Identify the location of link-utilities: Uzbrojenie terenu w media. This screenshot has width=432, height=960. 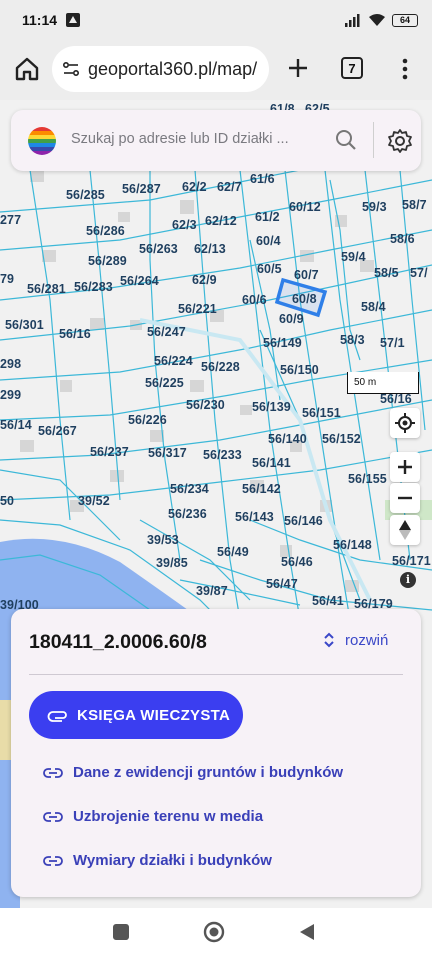
(153, 816).